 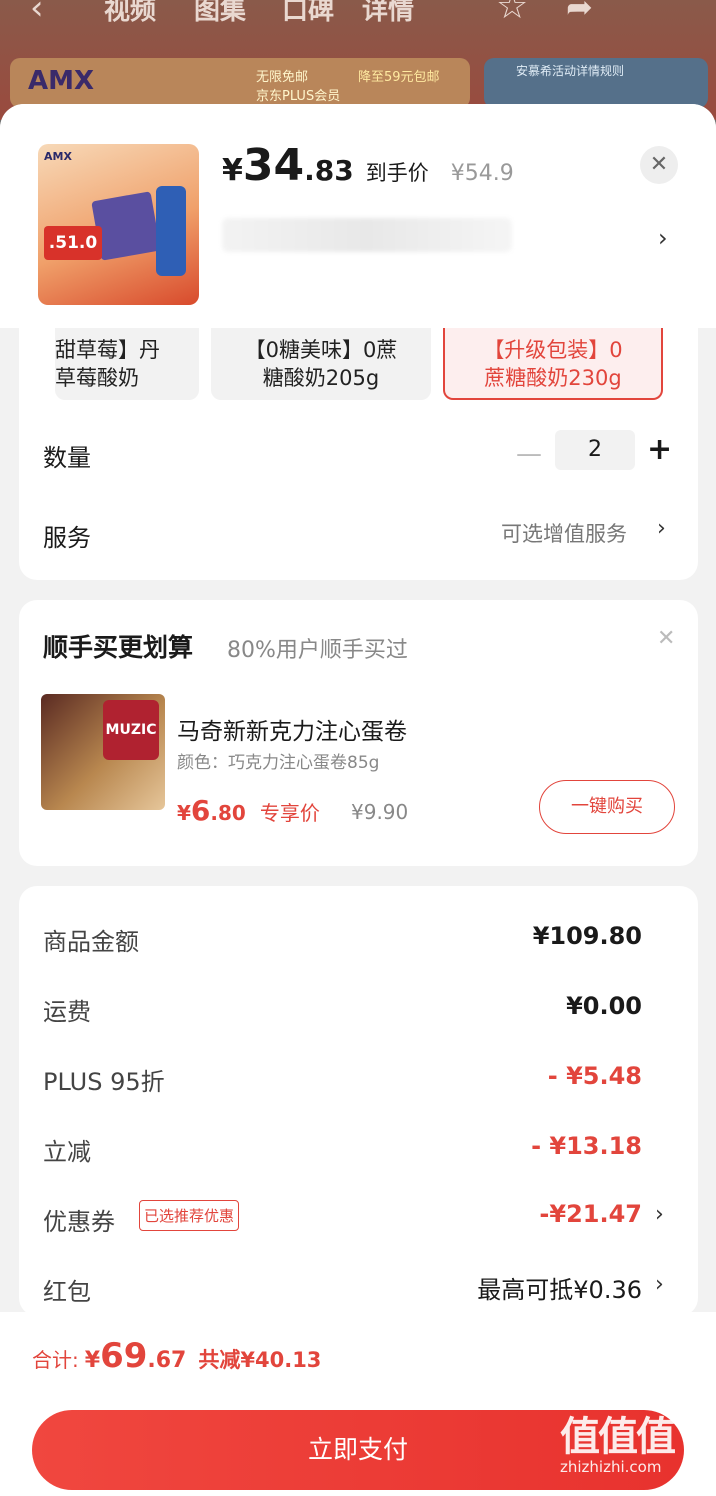 I want to click on fee-value-instant-discount: - ¥13.18, so click(x=586, y=1146).